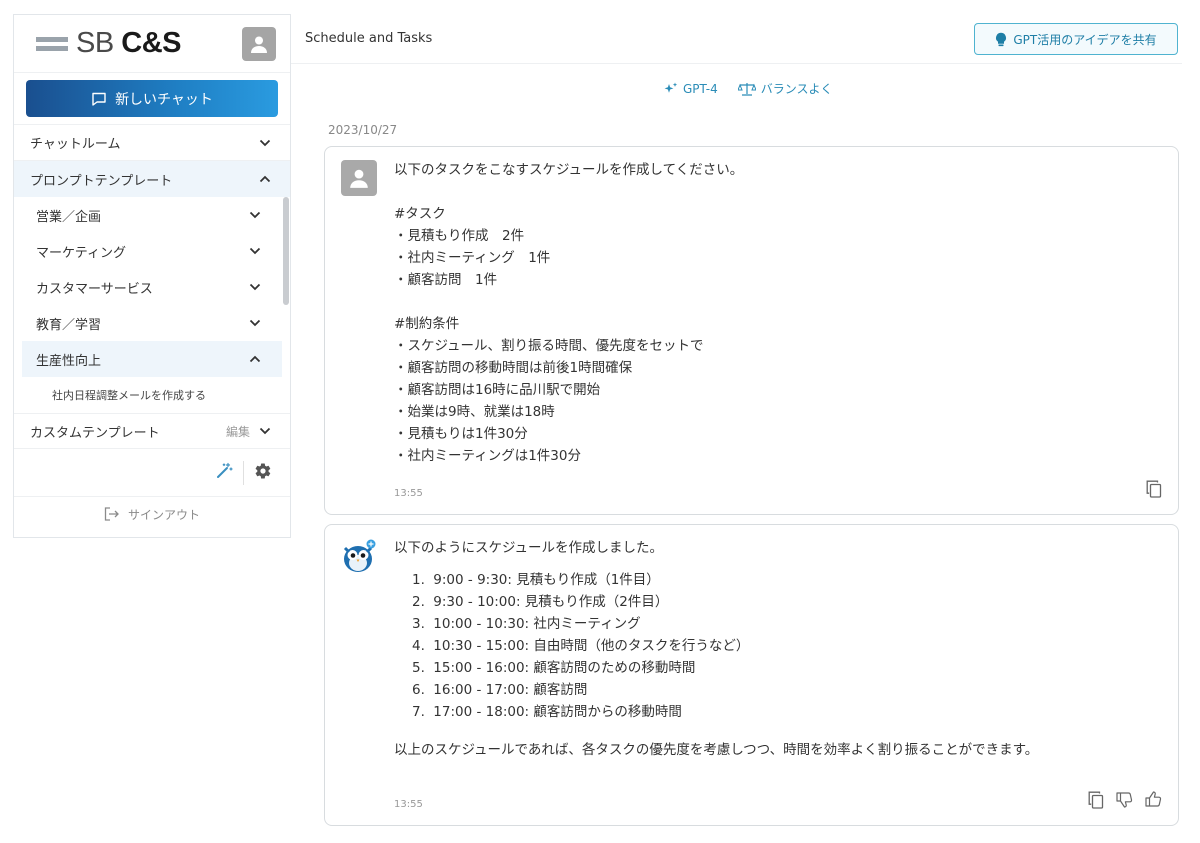 This screenshot has height=843, width=1200. Describe the element at coordinates (152, 359) in the screenshot. I see `category-productivity: 生産性向上` at that location.